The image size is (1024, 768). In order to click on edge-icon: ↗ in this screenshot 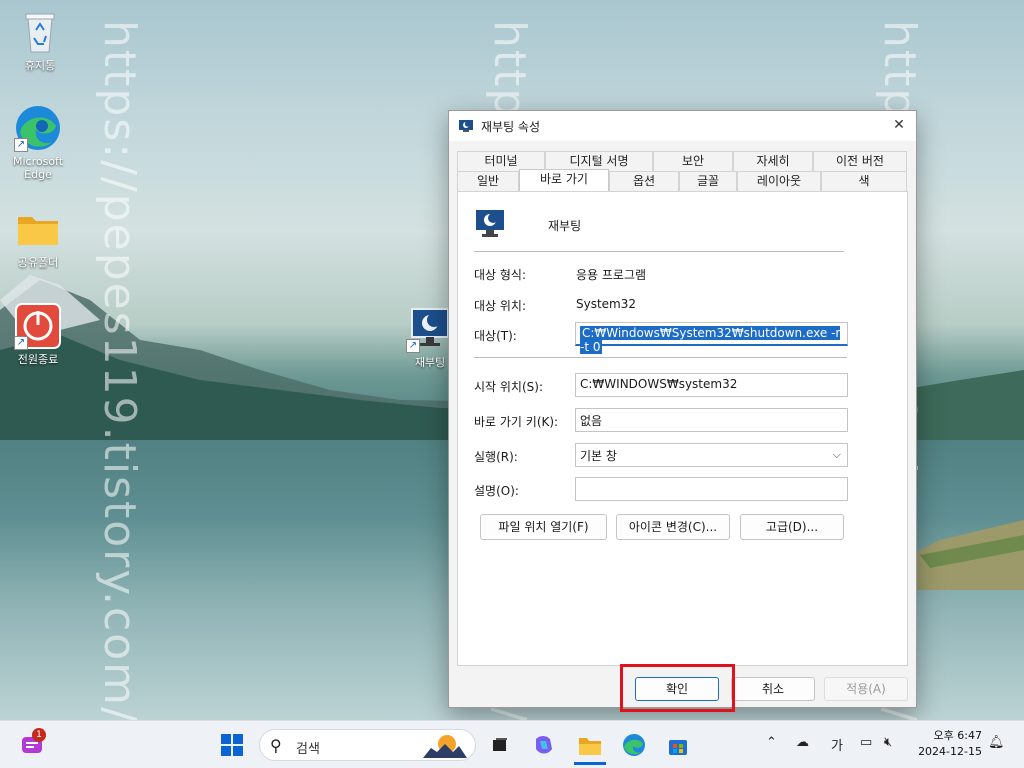, I will do `click(38, 128)`.